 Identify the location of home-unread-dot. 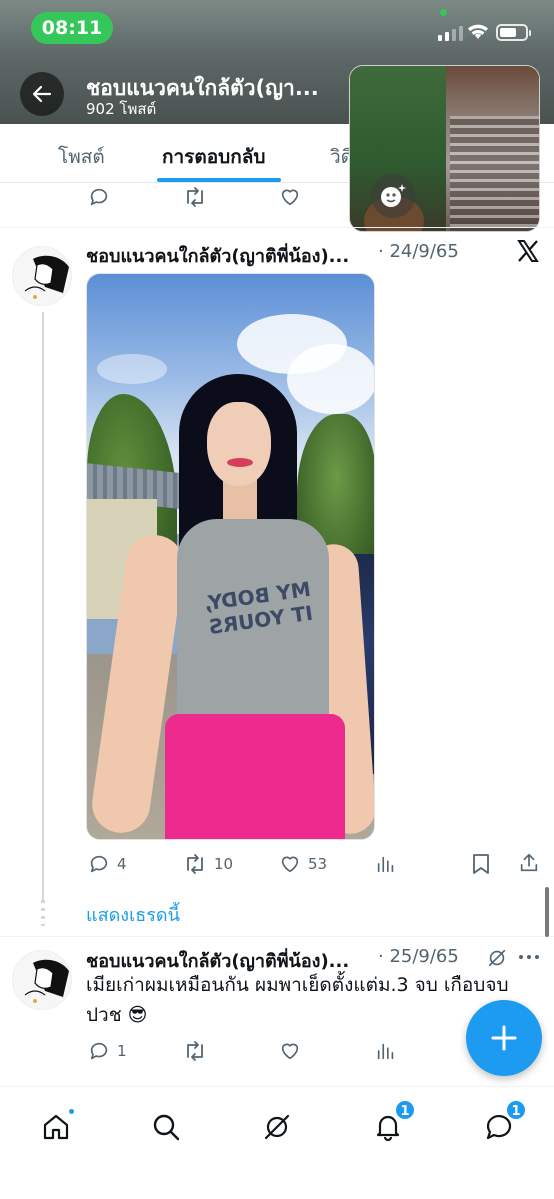
(71, 1111).